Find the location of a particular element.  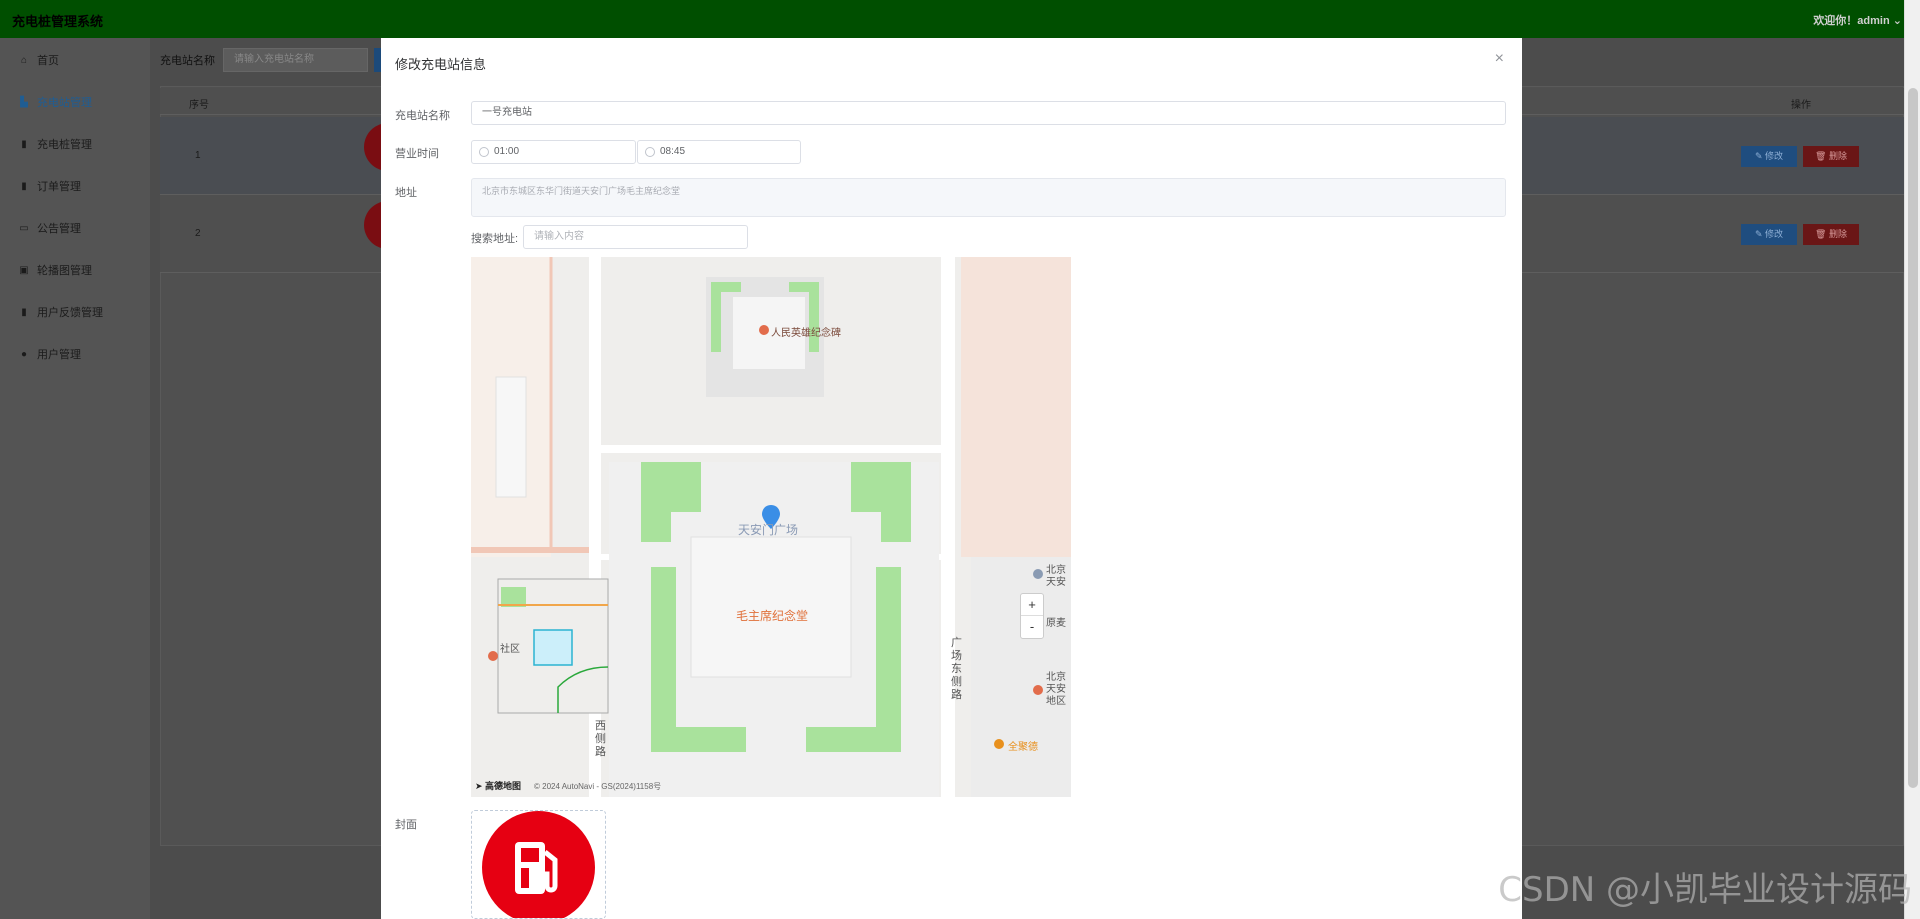

map-label-hall: 毛主席纪念堂 is located at coordinates (772, 616).